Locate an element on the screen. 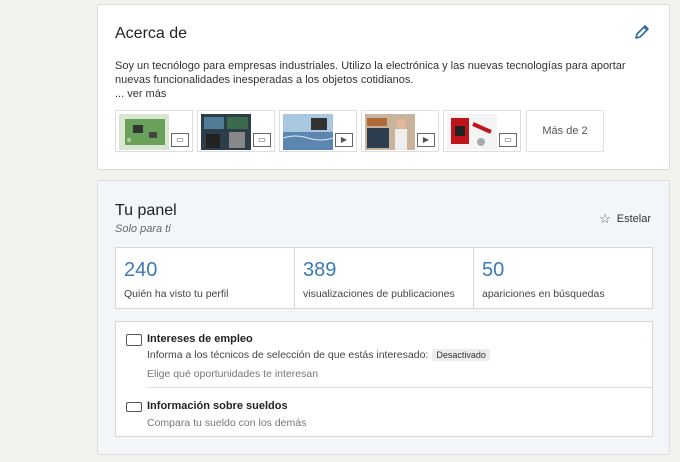  more-media-button: Más de 2 is located at coordinates (565, 131).